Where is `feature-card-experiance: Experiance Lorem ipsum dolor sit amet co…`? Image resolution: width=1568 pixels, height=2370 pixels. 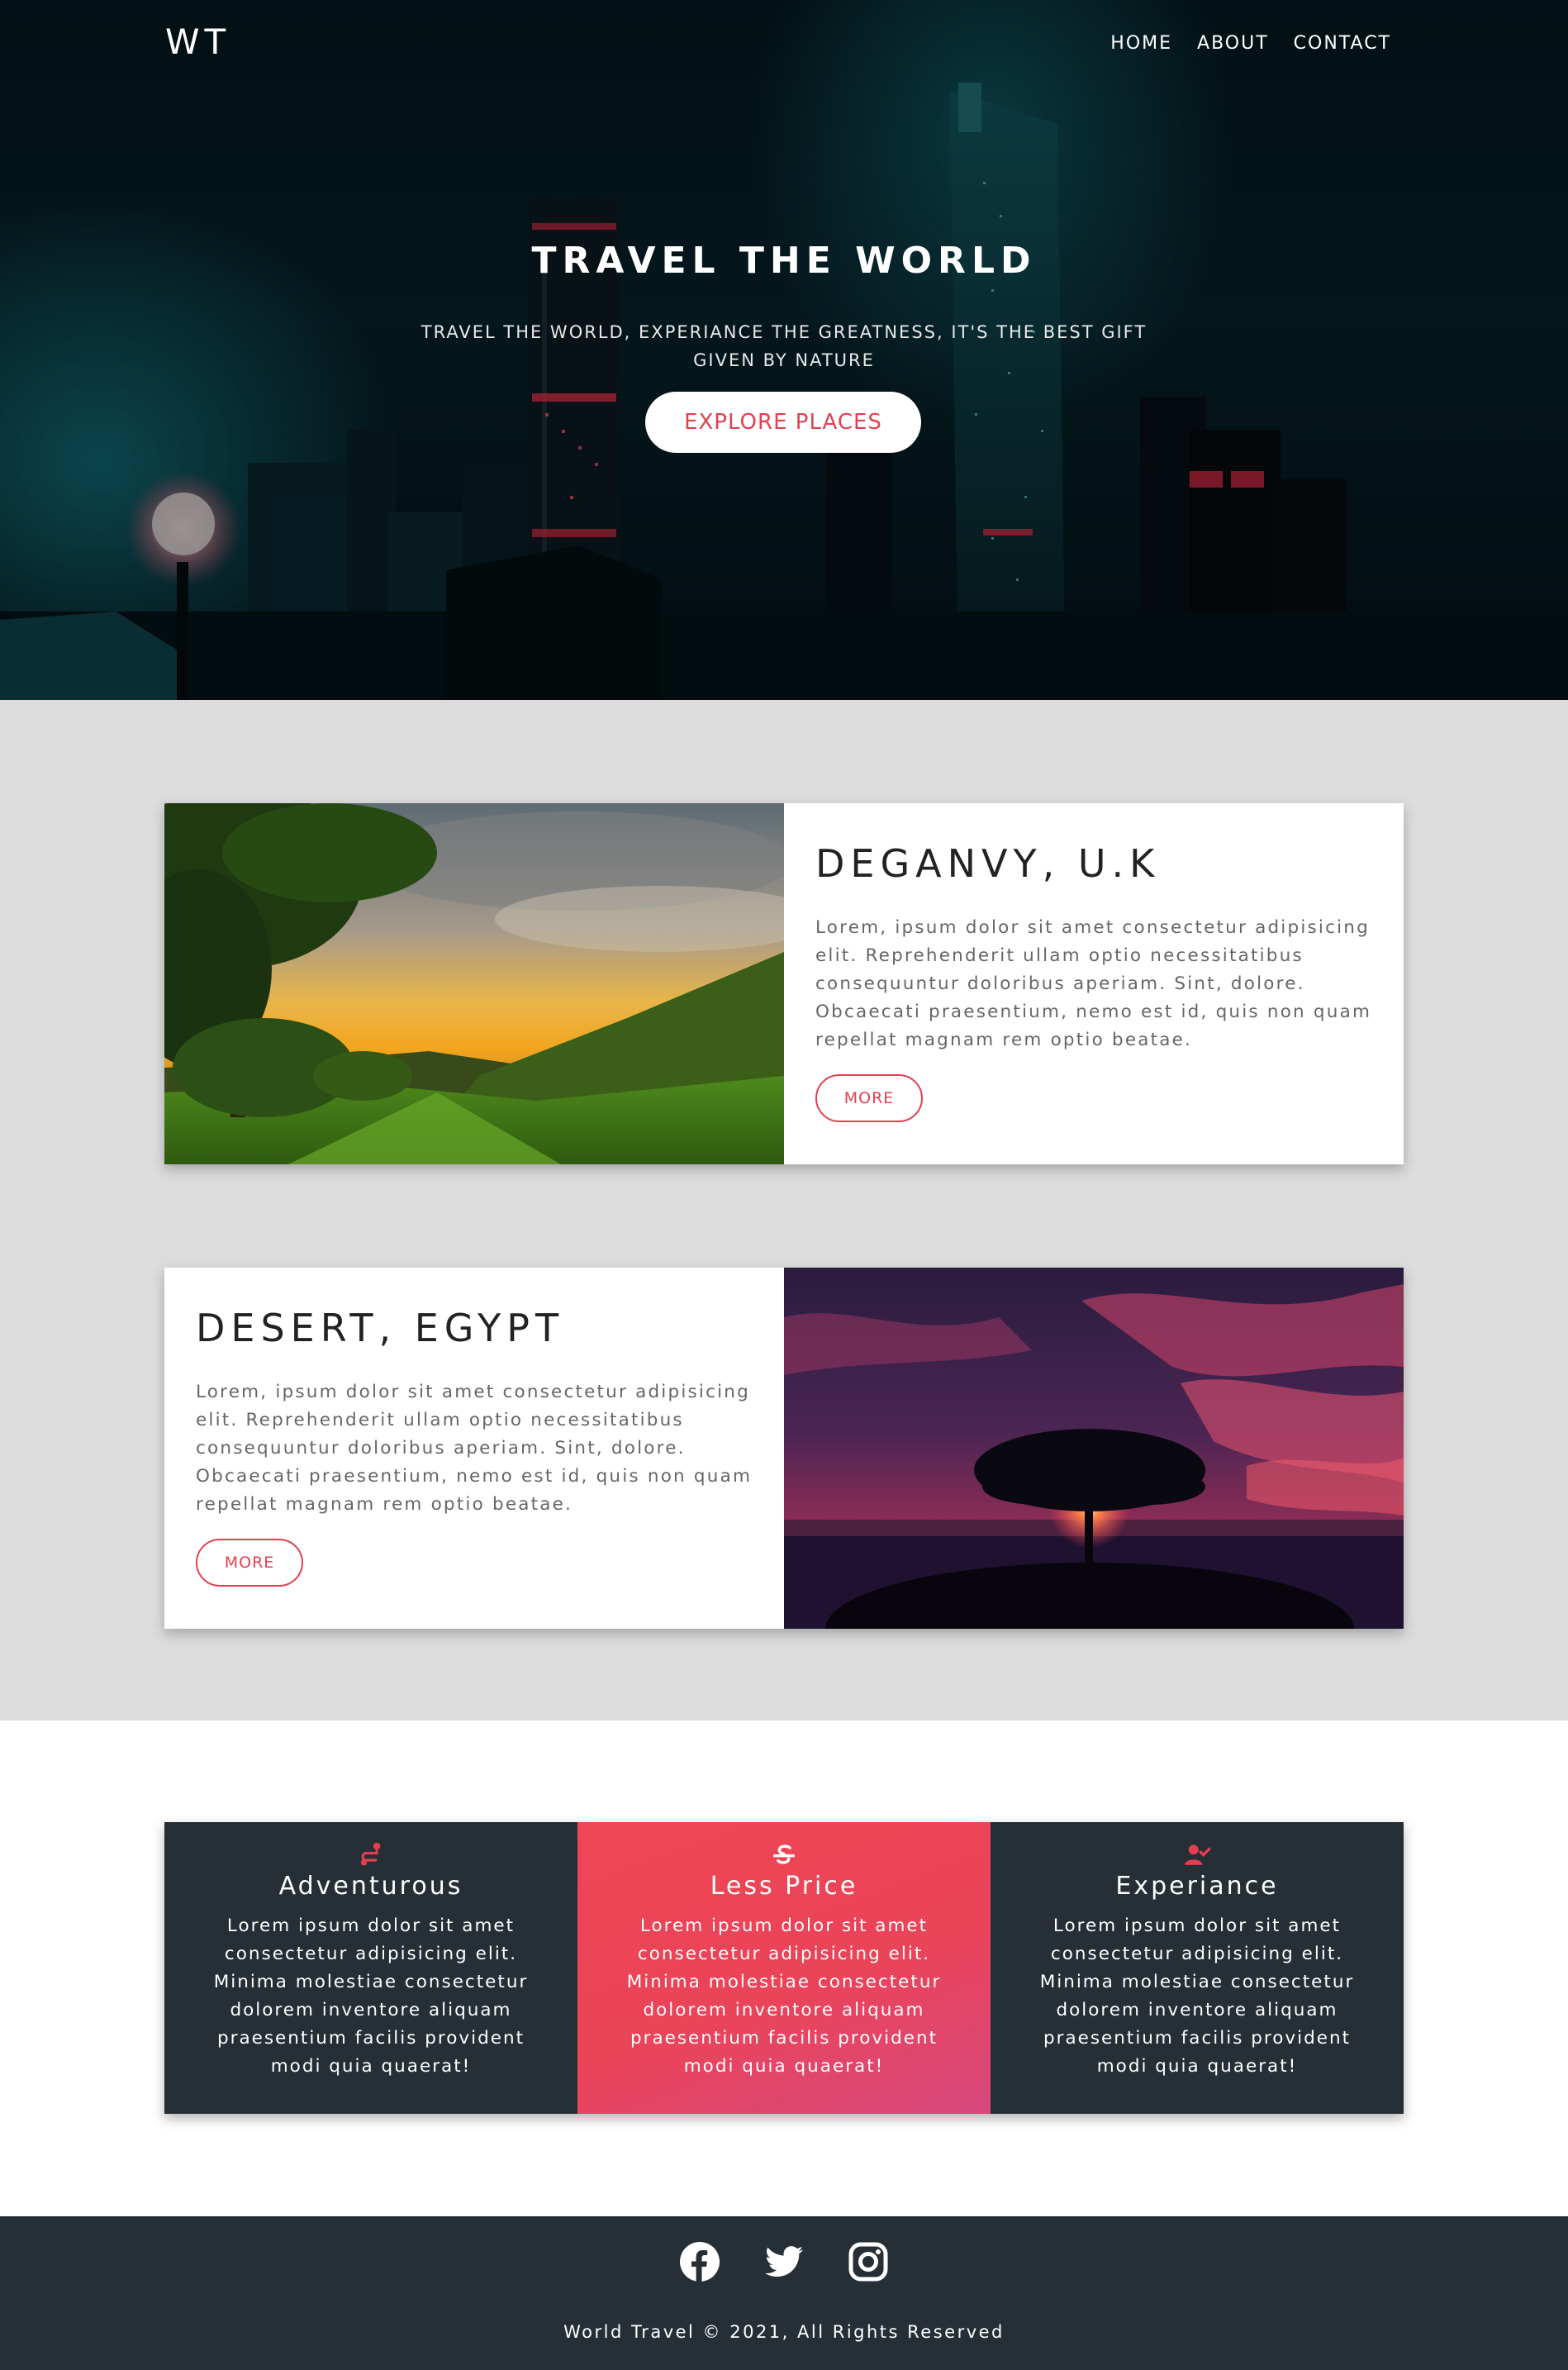 feature-card-experiance: Experiance Lorem ipsum dolor sit amet co… is located at coordinates (1198, 1968).